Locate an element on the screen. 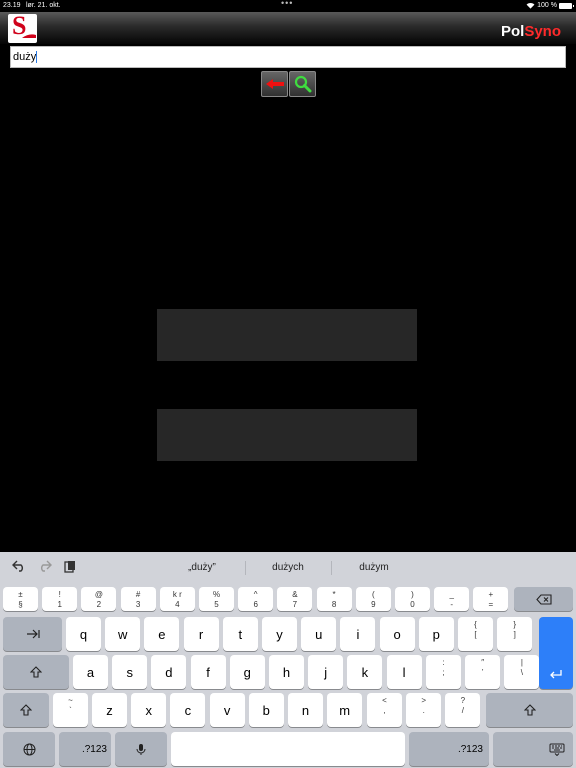  letter-key-y: y is located at coordinates (279, 634).